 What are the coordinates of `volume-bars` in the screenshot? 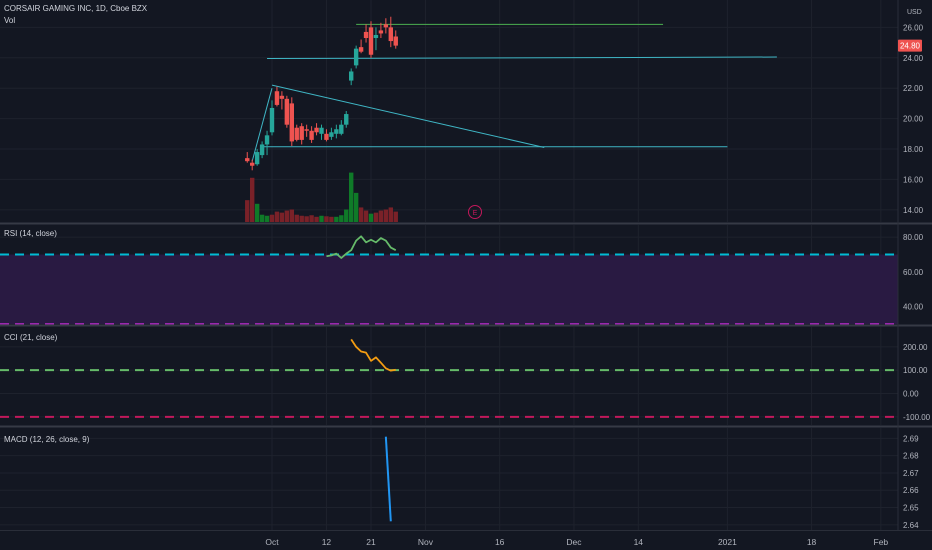 It's located at (321, 197).